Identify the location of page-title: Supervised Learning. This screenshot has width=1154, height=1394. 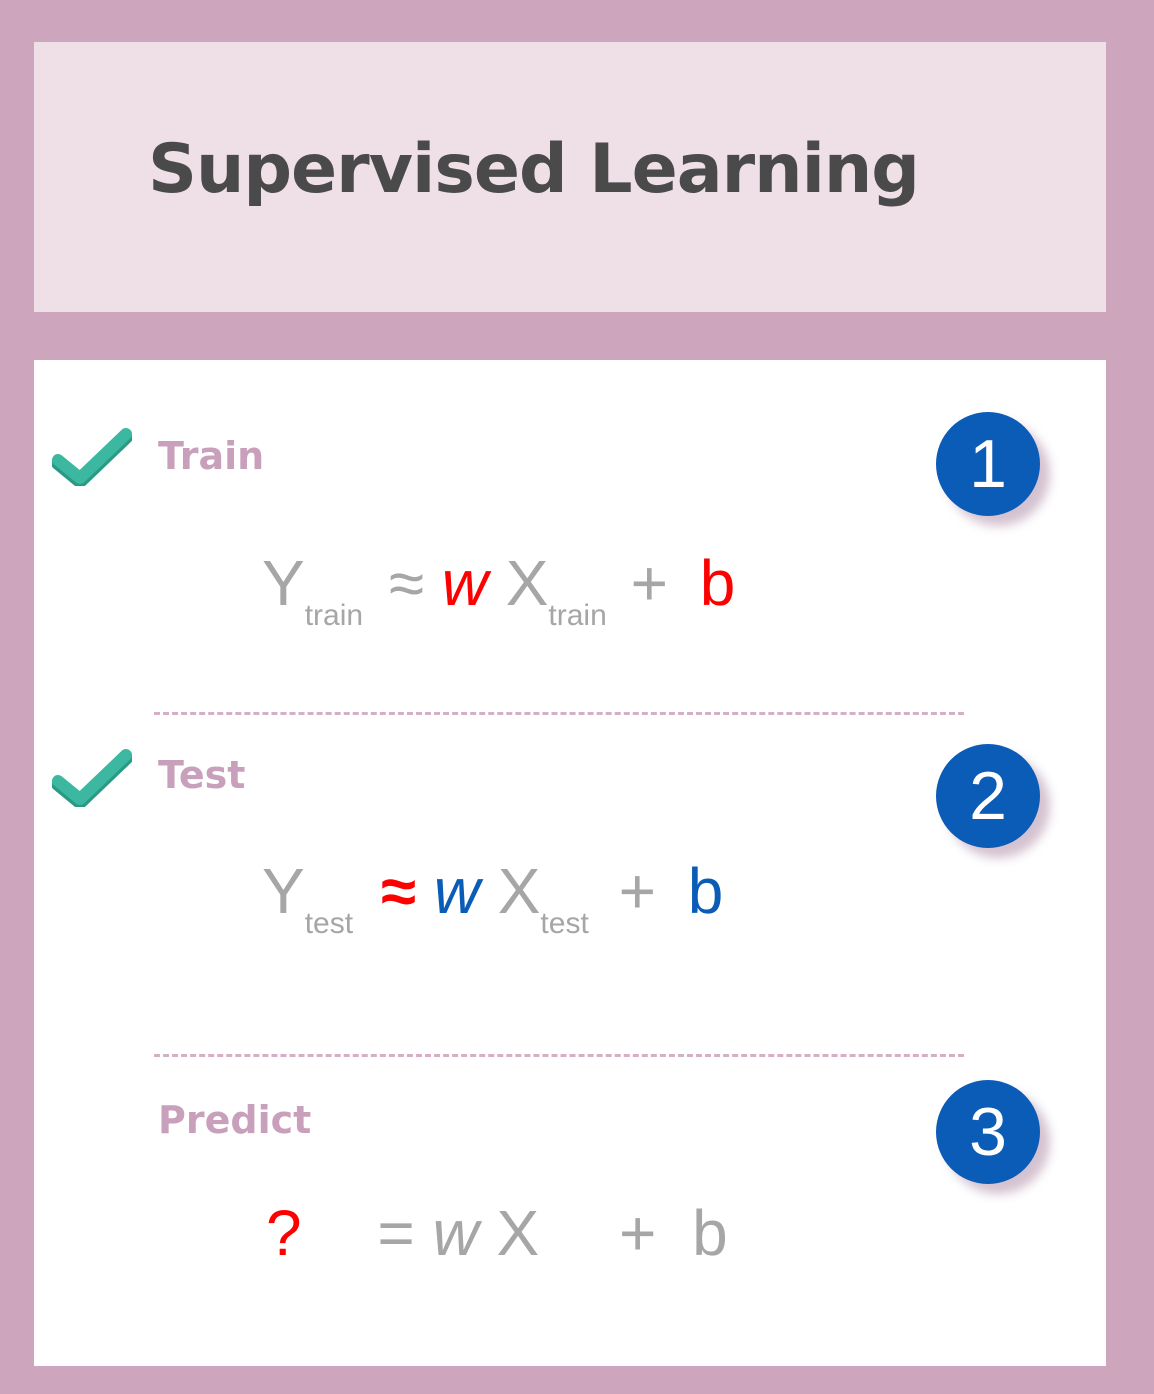
(534, 169).